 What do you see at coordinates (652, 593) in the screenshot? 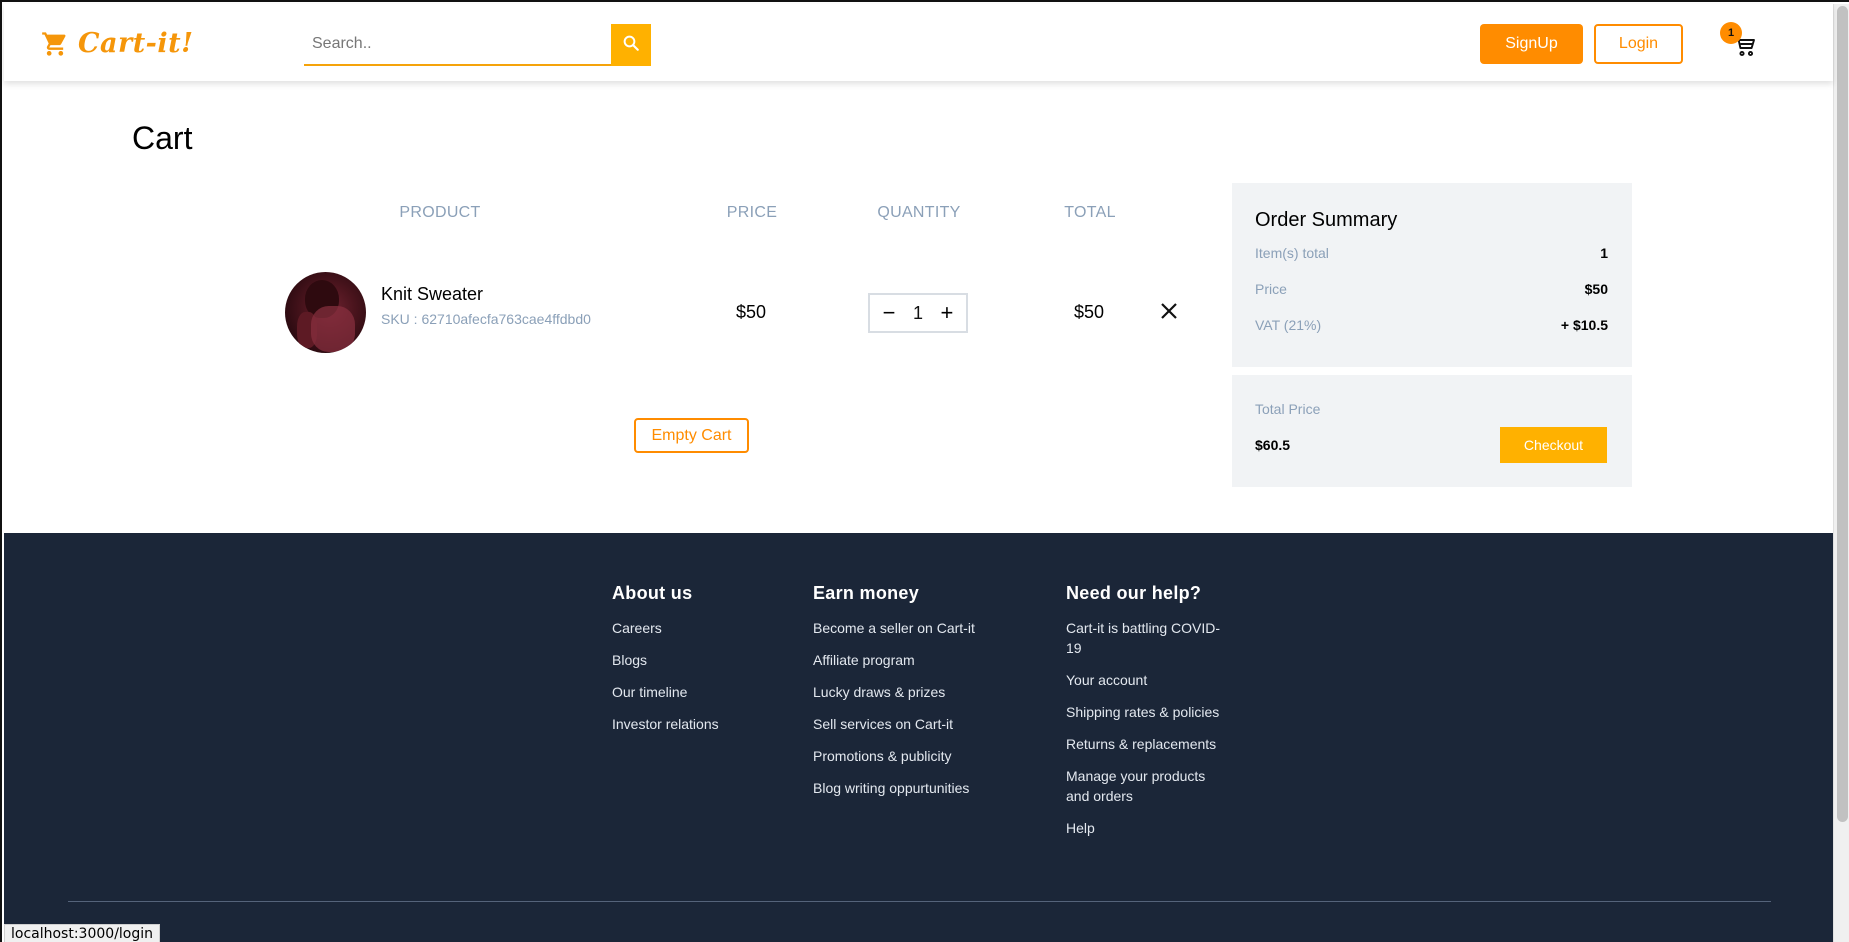
I see `footer-heading: About us` at bounding box center [652, 593].